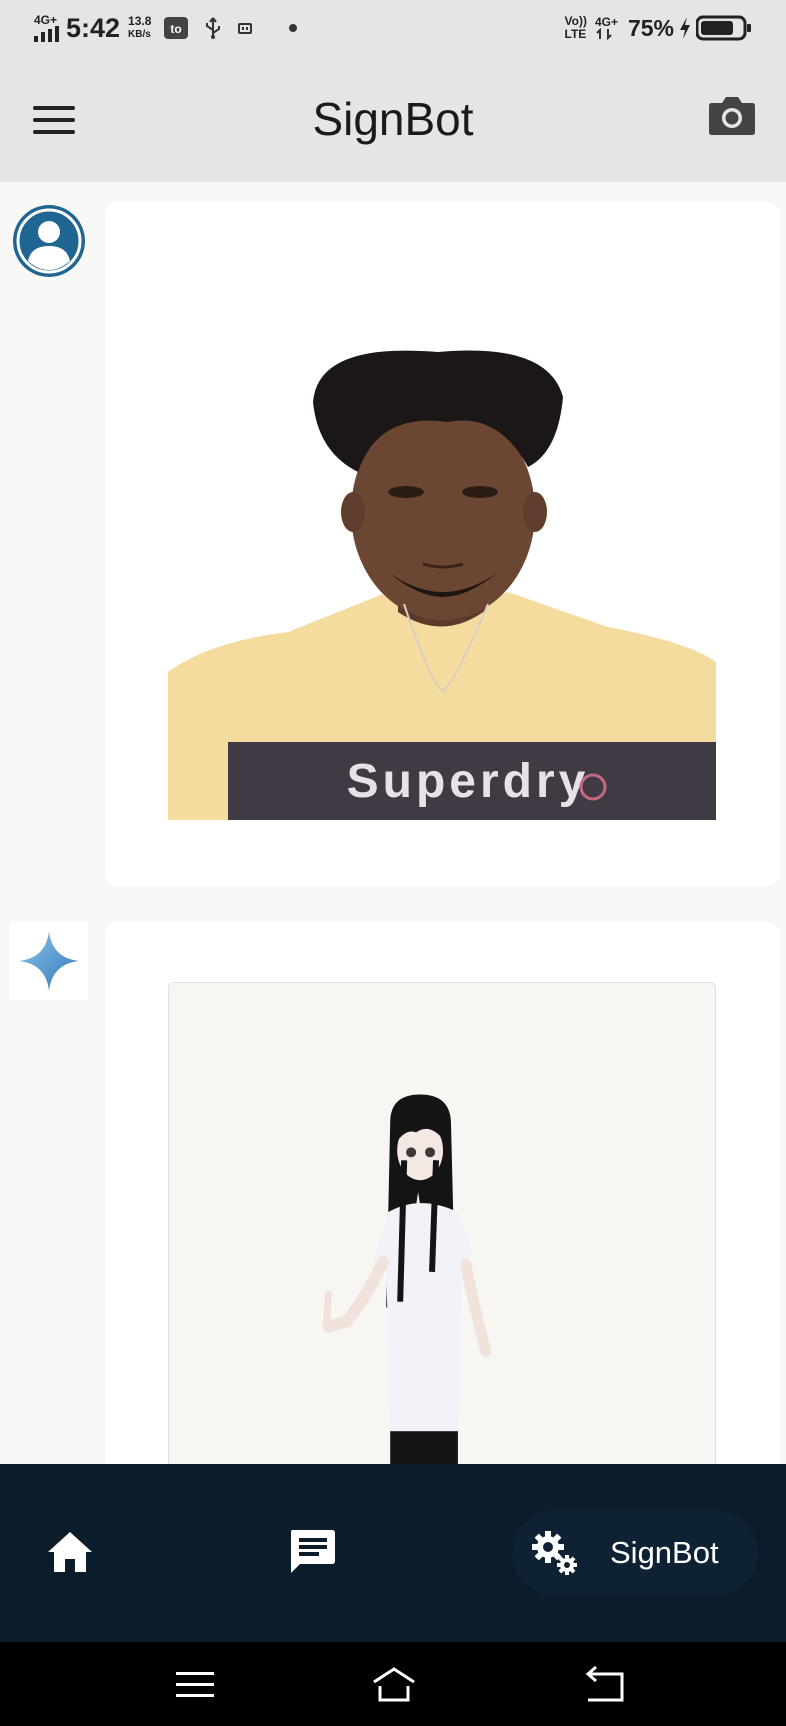 Image resolution: width=786 pixels, height=1726 pixels. What do you see at coordinates (685, 28) in the screenshot?
I see `charging-icon` at bounding box center [685, 28].